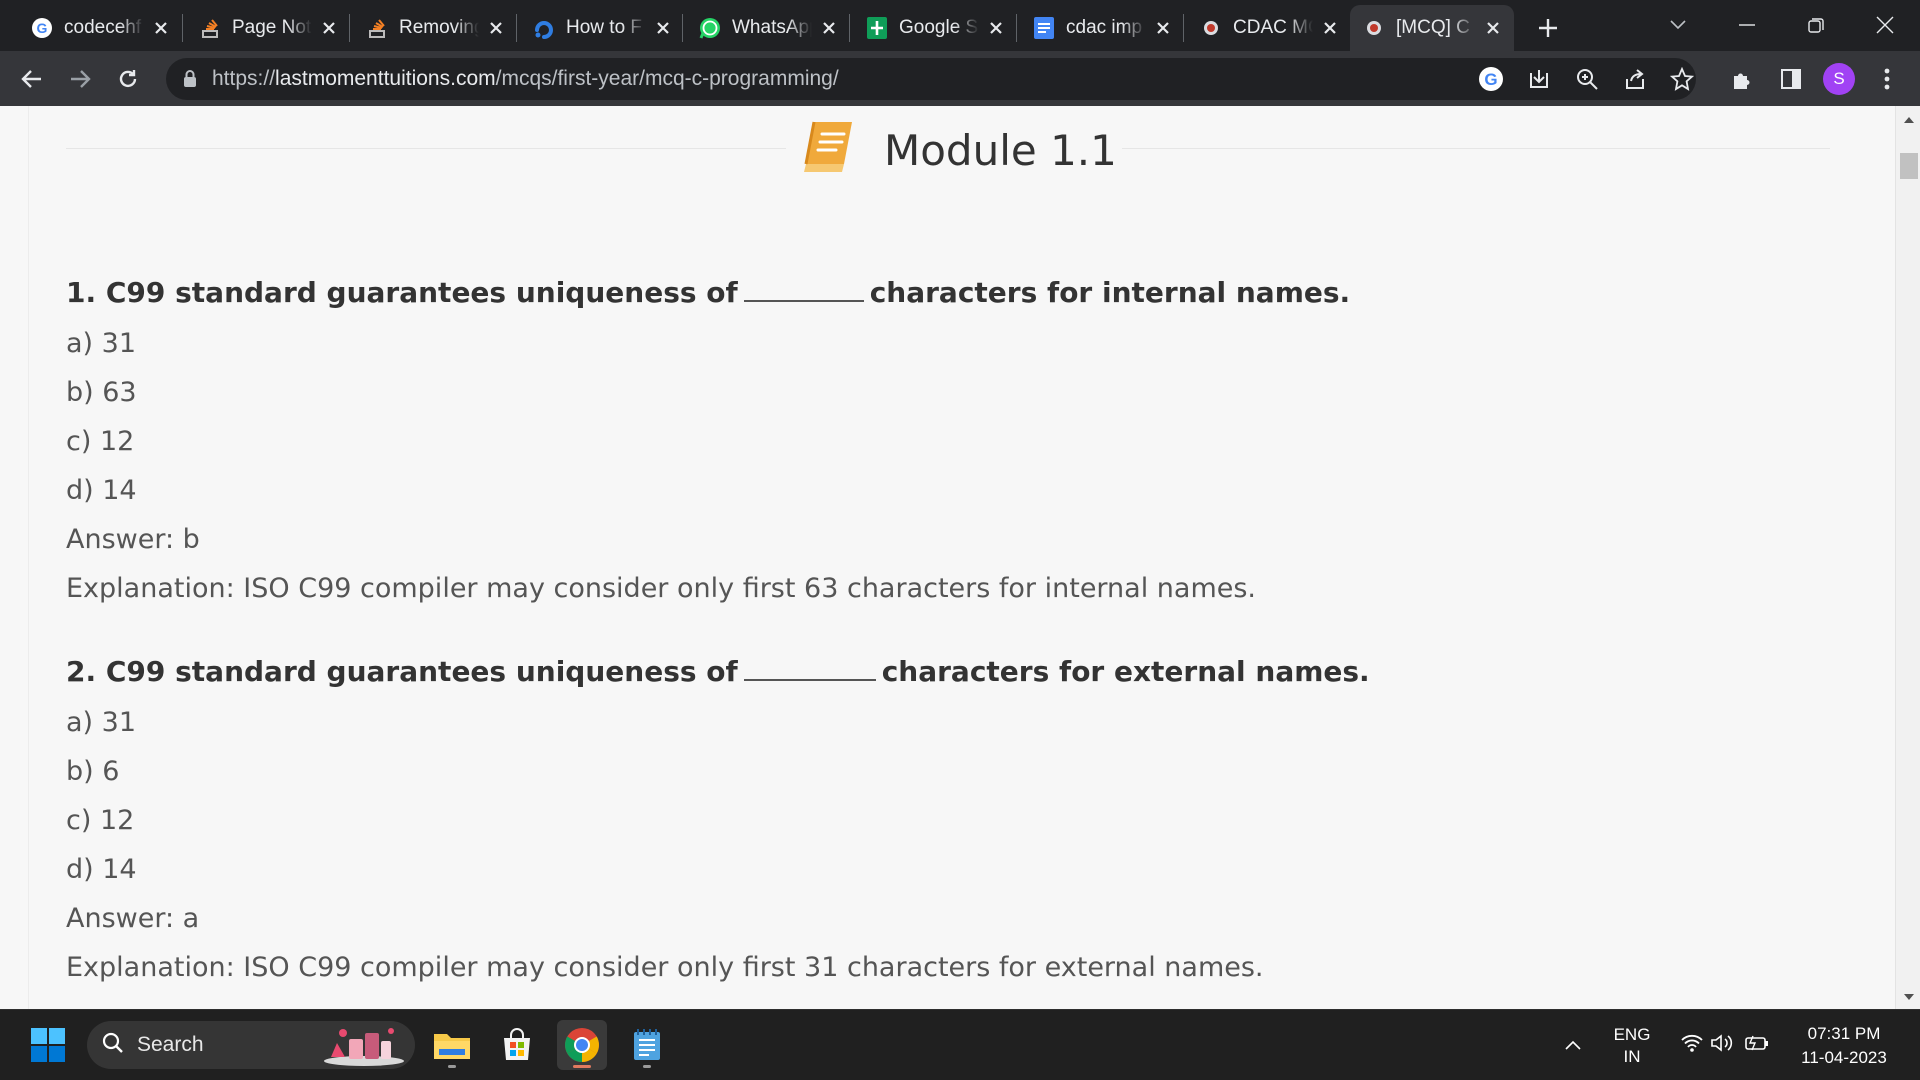  What do you see at coordinates (103, 27) in the screenshot?
I see `tab-title: codecehf` at bounding box center [103, 27].